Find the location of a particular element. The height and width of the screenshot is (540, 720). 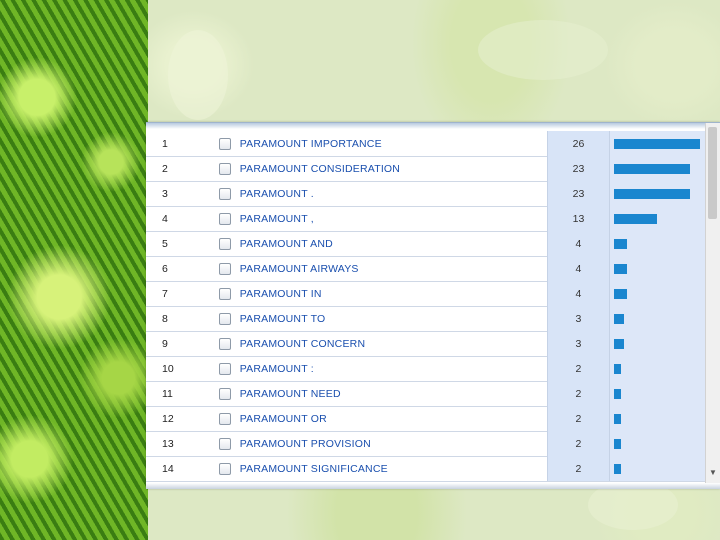

phrase-link: PARAMOUNT TO is located at coordinates (393, 319).